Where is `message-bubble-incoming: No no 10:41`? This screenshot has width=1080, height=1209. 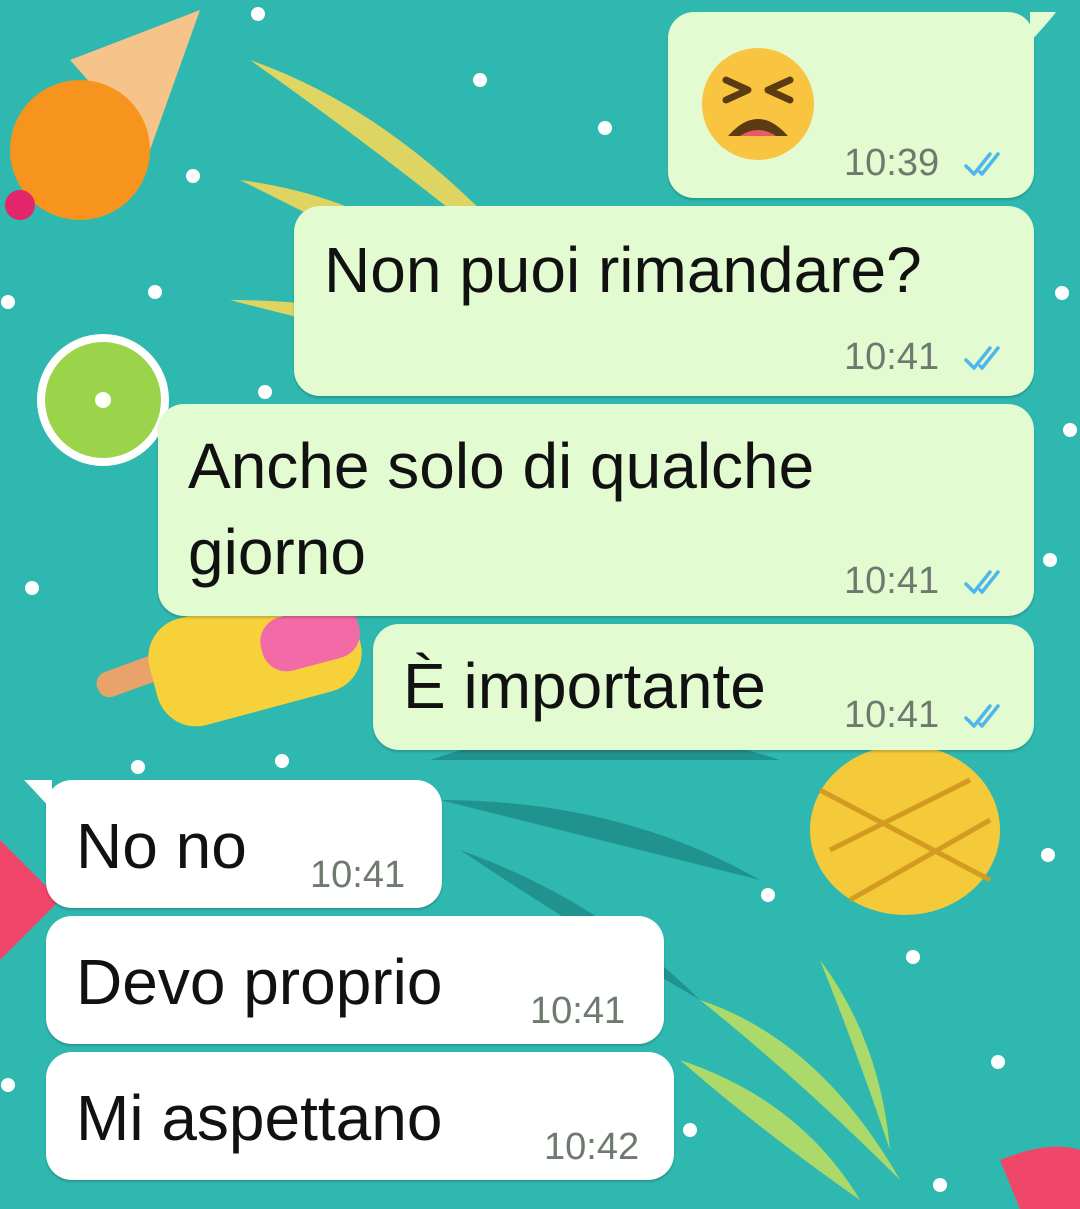 message-bubble-incoming: No no 10:41 is located at coordinates (244, 844).